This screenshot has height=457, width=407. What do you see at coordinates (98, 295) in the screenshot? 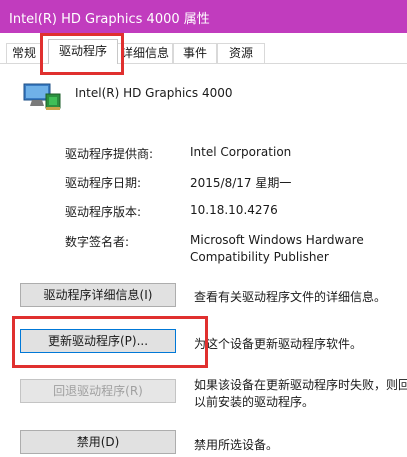
I see `driver-details-button: 驱动程序详细信息(I)` at bounding box center [98, 295].